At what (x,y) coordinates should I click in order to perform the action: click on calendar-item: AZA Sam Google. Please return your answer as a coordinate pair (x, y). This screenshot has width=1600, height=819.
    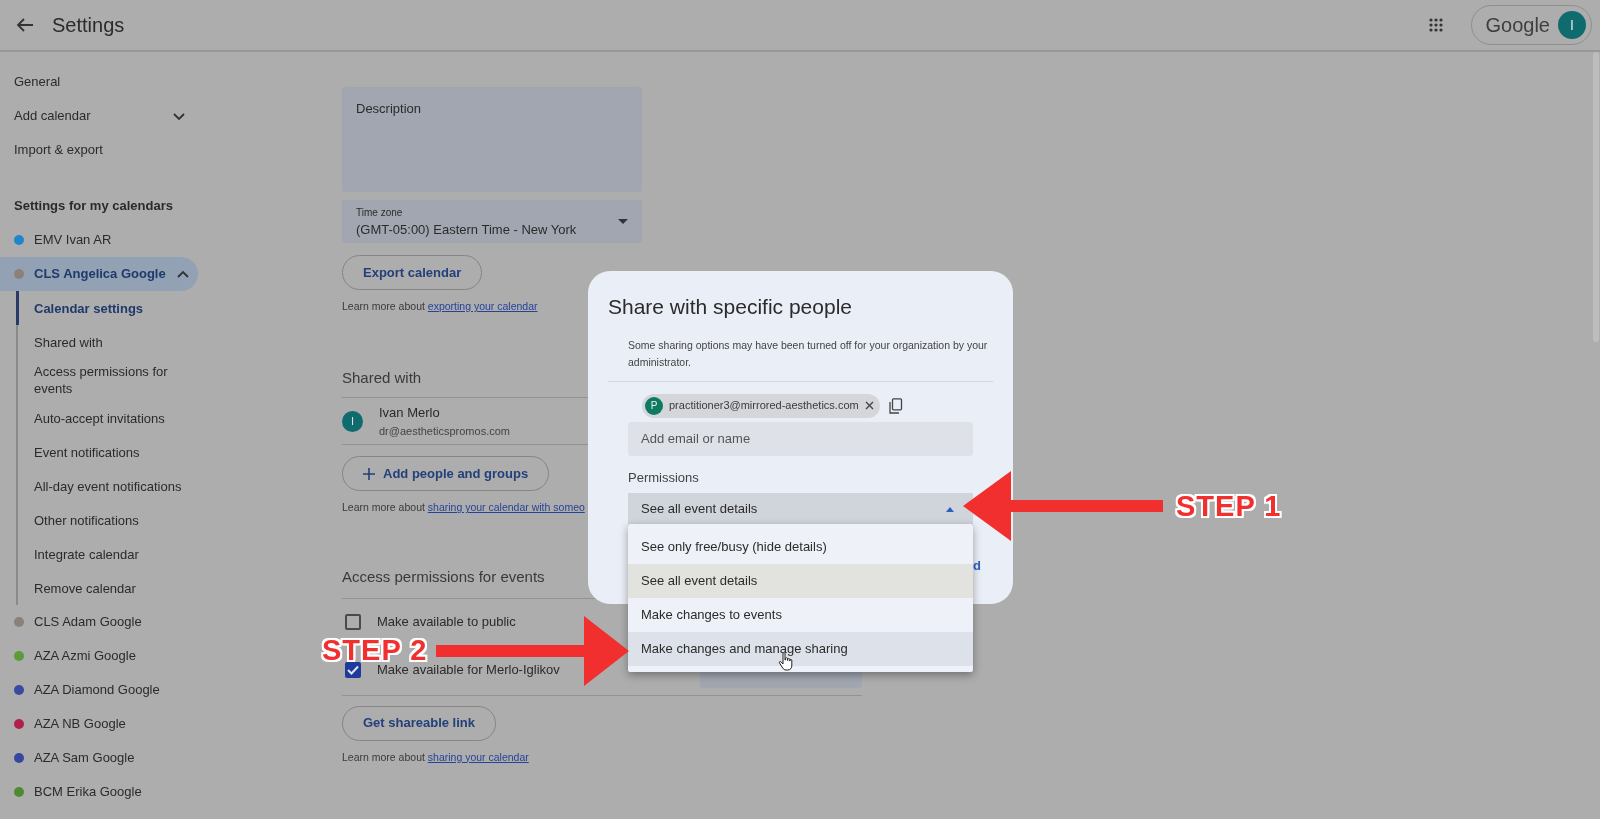
    Looking at the image, I should click on (99, 758).